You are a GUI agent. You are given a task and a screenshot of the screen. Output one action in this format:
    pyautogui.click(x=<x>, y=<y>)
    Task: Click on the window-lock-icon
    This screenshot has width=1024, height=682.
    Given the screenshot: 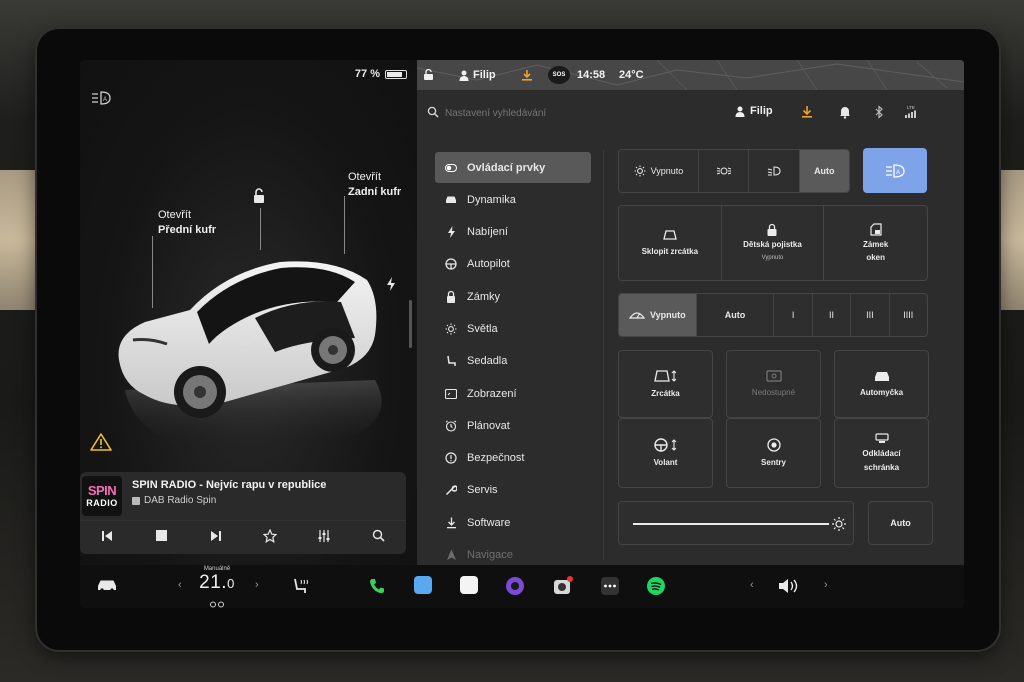 What is the action you would take?
    pyautogui.click(x=876, y=229)
    